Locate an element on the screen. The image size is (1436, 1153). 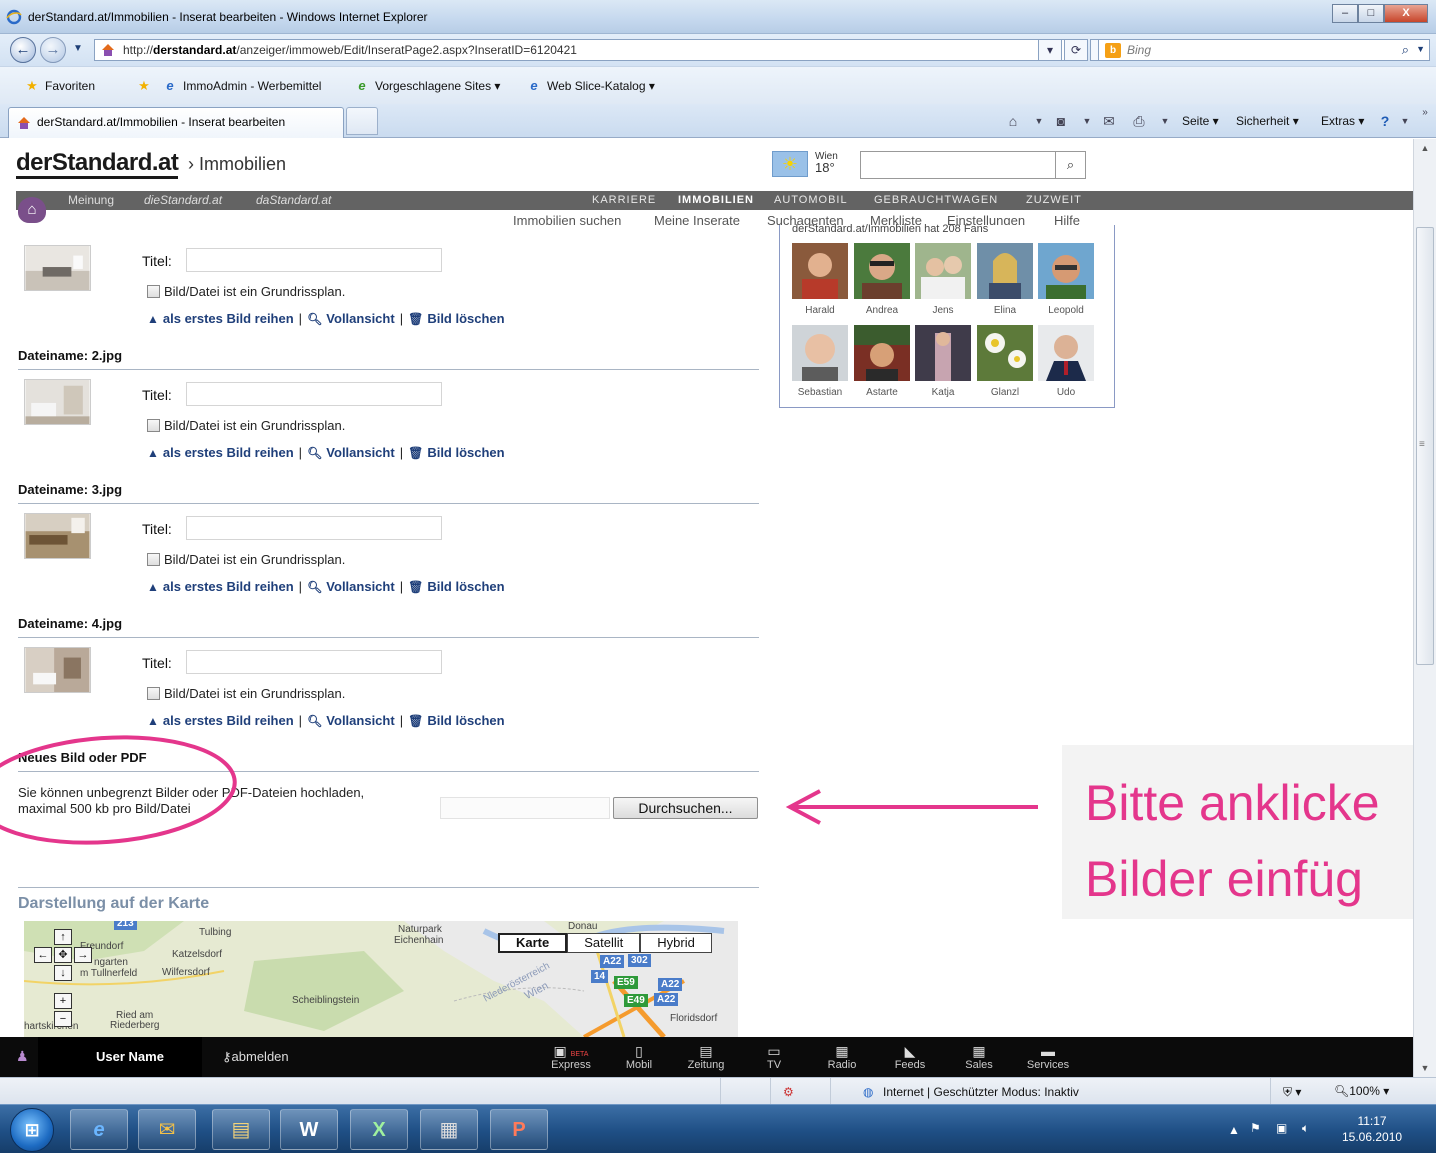
mail-icon: ✉ is located at coordinates (1109, 121).